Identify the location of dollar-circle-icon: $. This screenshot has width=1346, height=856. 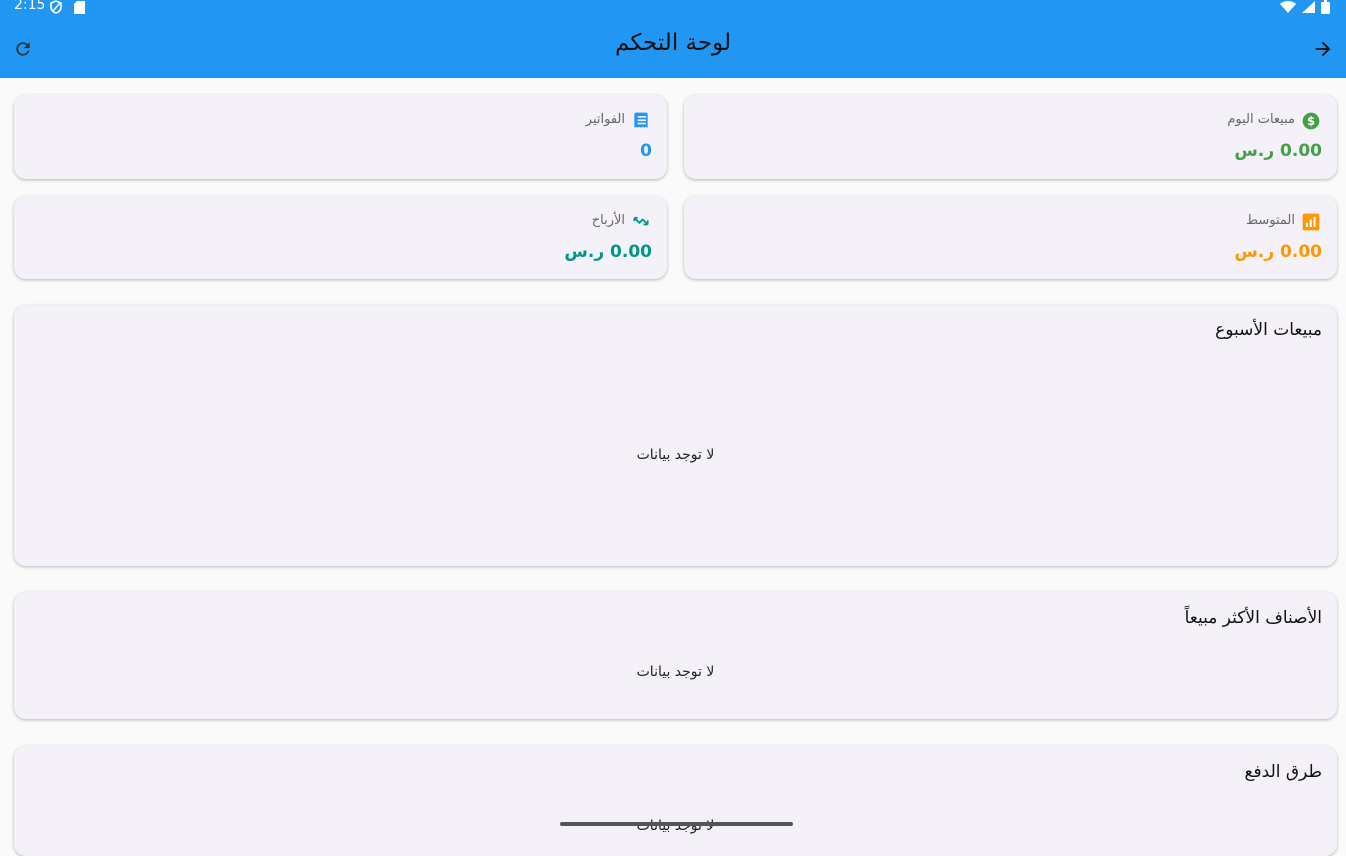
(1311, 121).